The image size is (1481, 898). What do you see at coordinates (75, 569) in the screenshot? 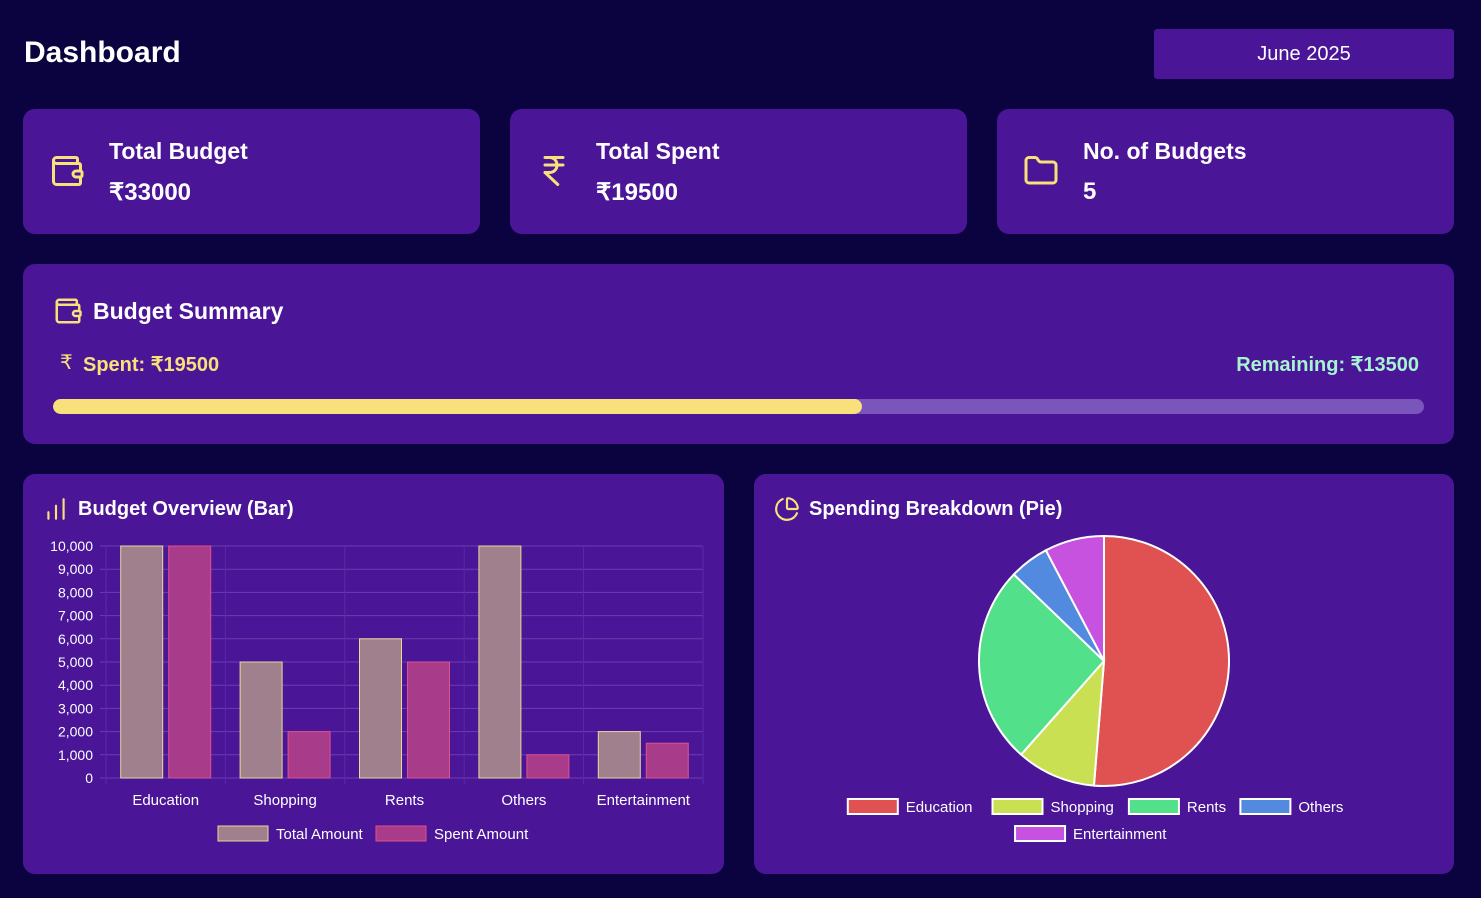
I see `y-tick-label: 9,000` at bounding box center [75, 569].